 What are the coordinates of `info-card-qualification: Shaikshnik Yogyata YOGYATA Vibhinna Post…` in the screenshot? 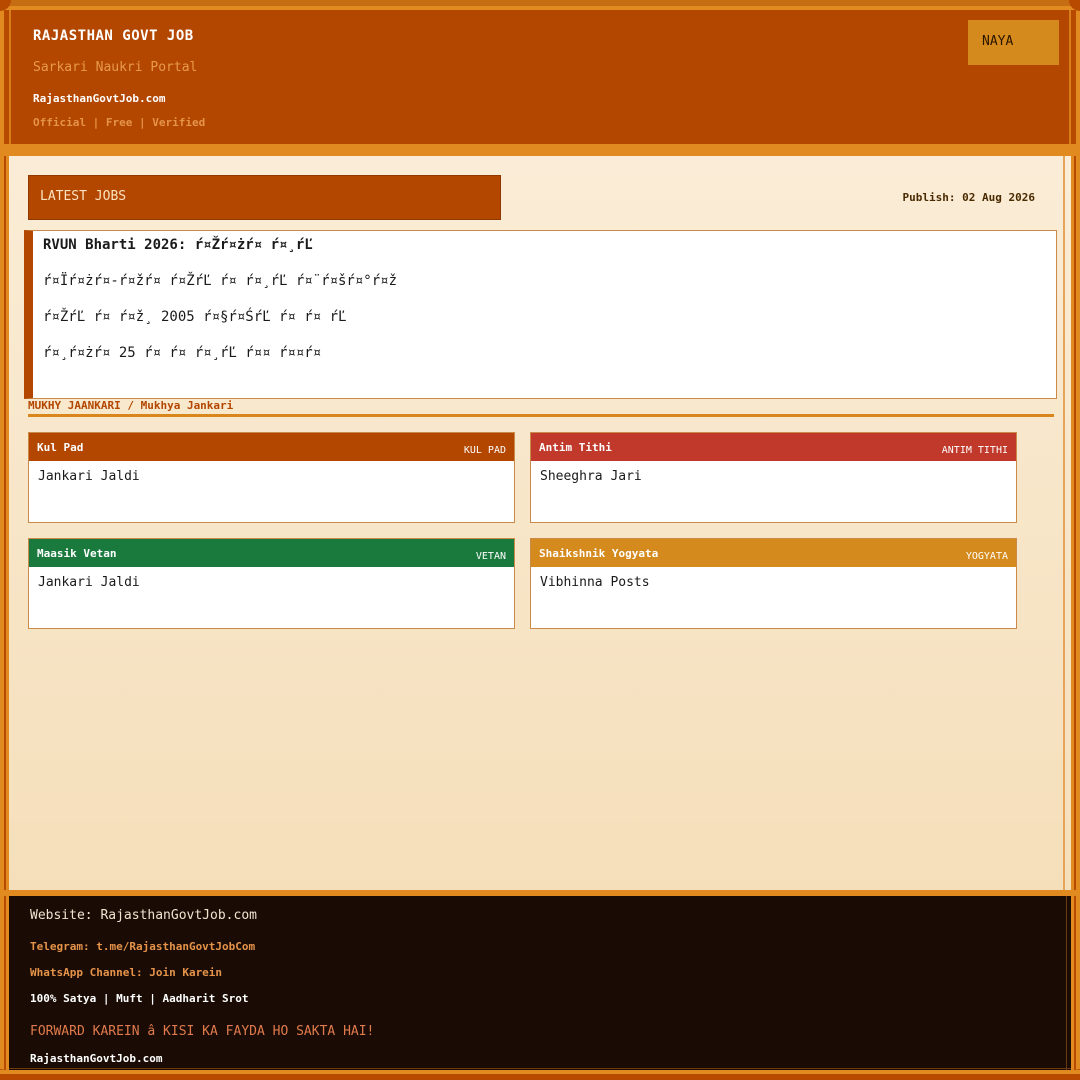 It's located at (773, 583).